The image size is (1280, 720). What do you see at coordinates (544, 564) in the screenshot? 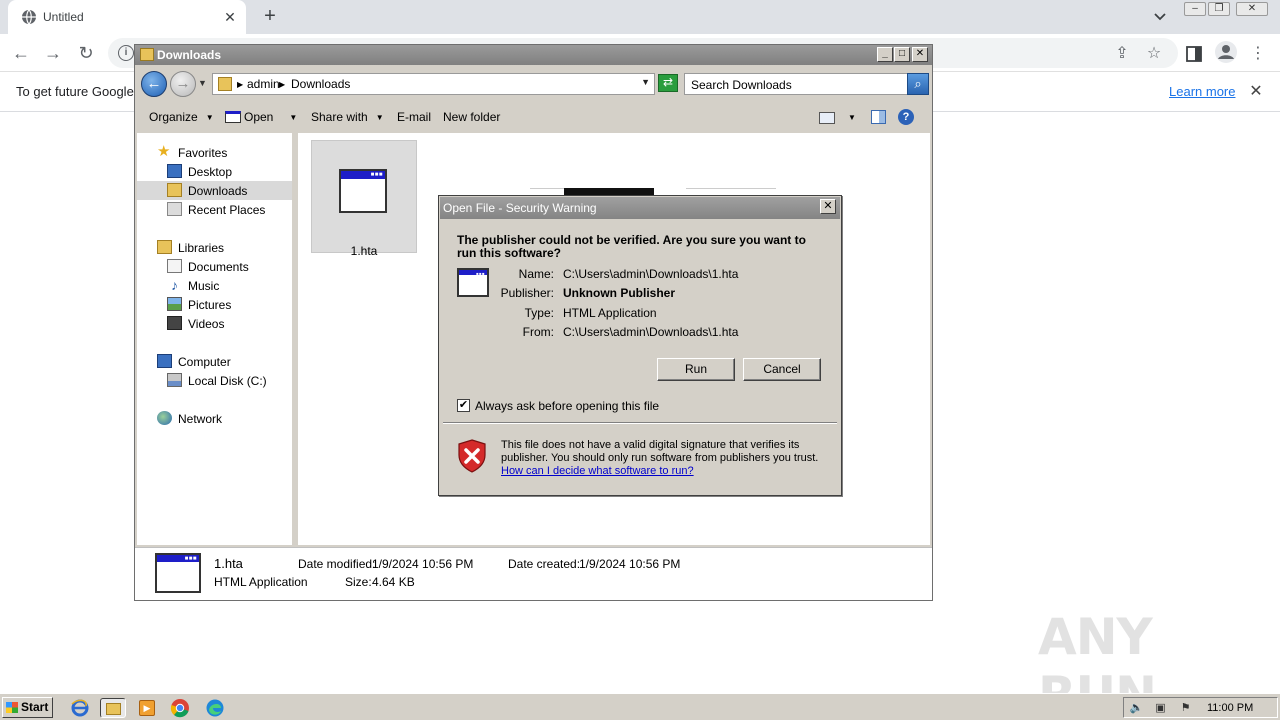
I see `date-created-label: Date created:` at bounding box center [544, 564].